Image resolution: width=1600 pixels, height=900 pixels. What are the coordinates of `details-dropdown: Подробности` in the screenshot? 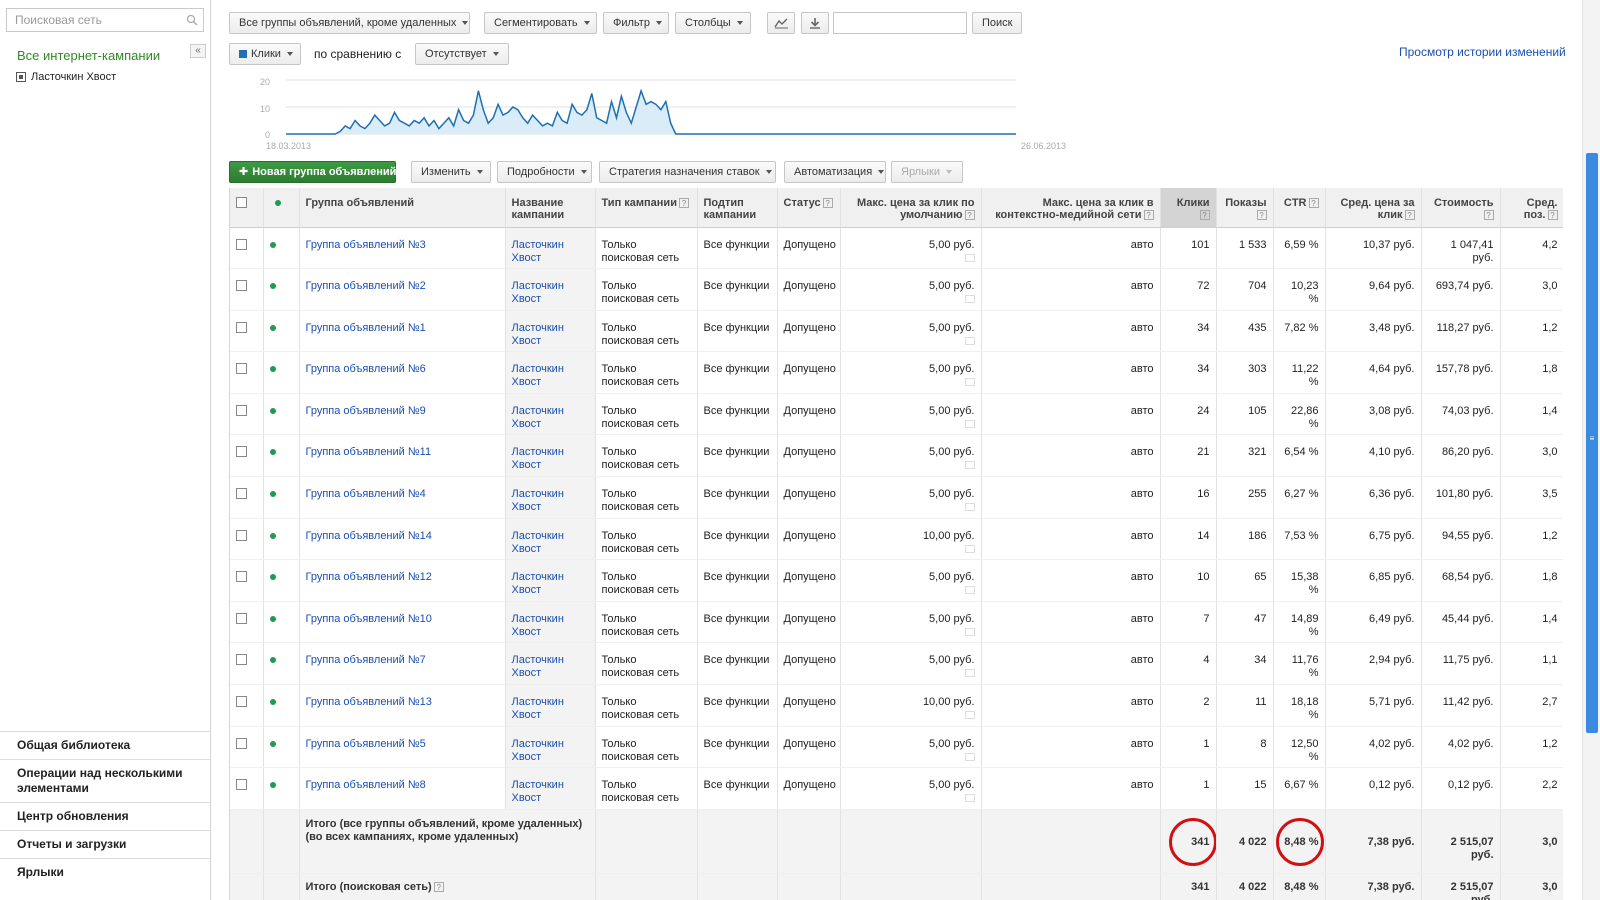 It's located at (544, 172).